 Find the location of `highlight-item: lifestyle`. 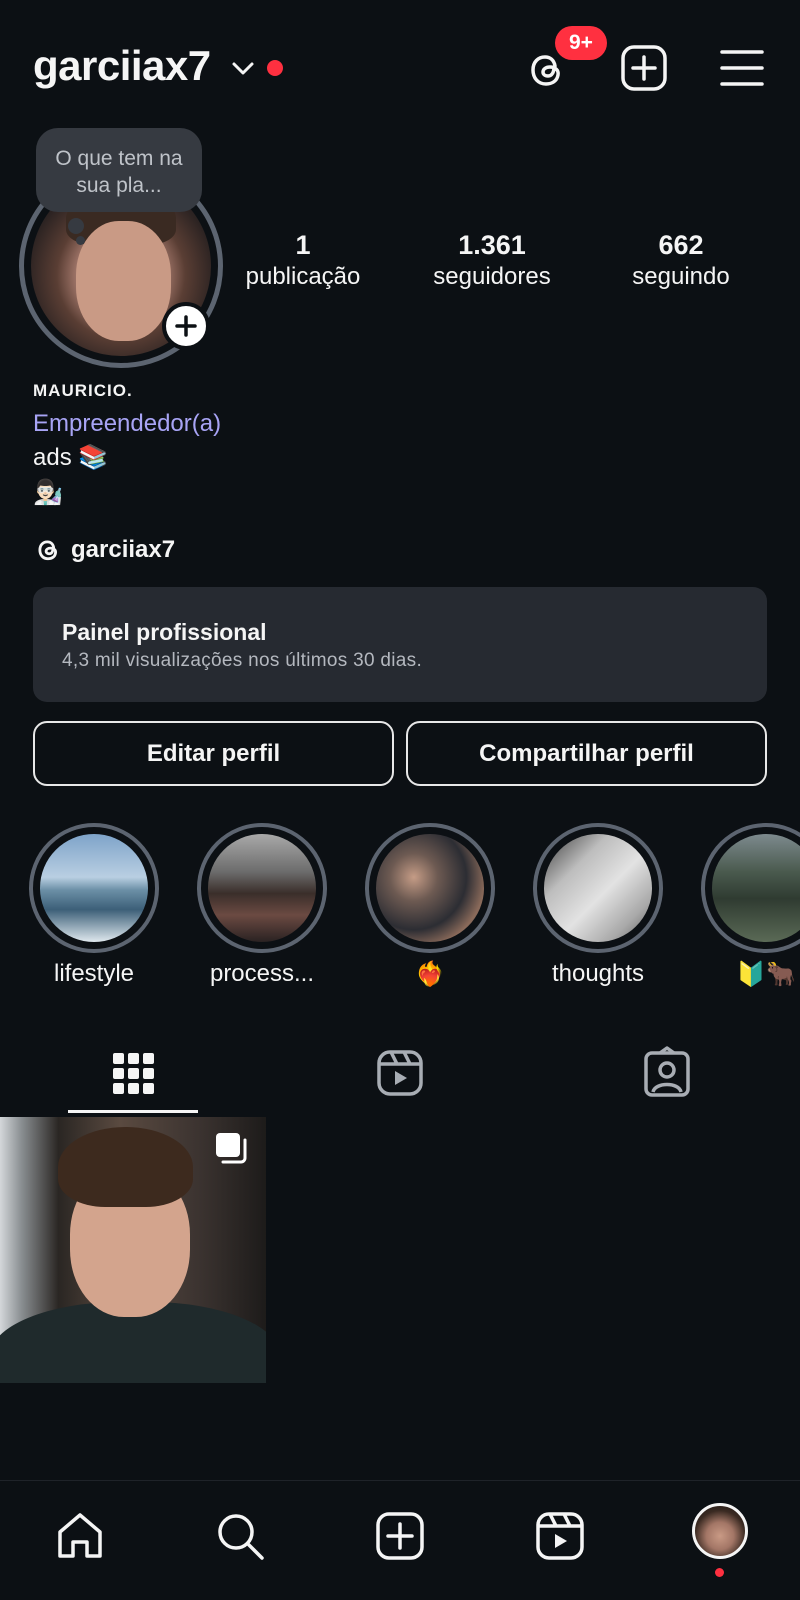

highlight-item: lifestyle is located at coordinates (94, 905).